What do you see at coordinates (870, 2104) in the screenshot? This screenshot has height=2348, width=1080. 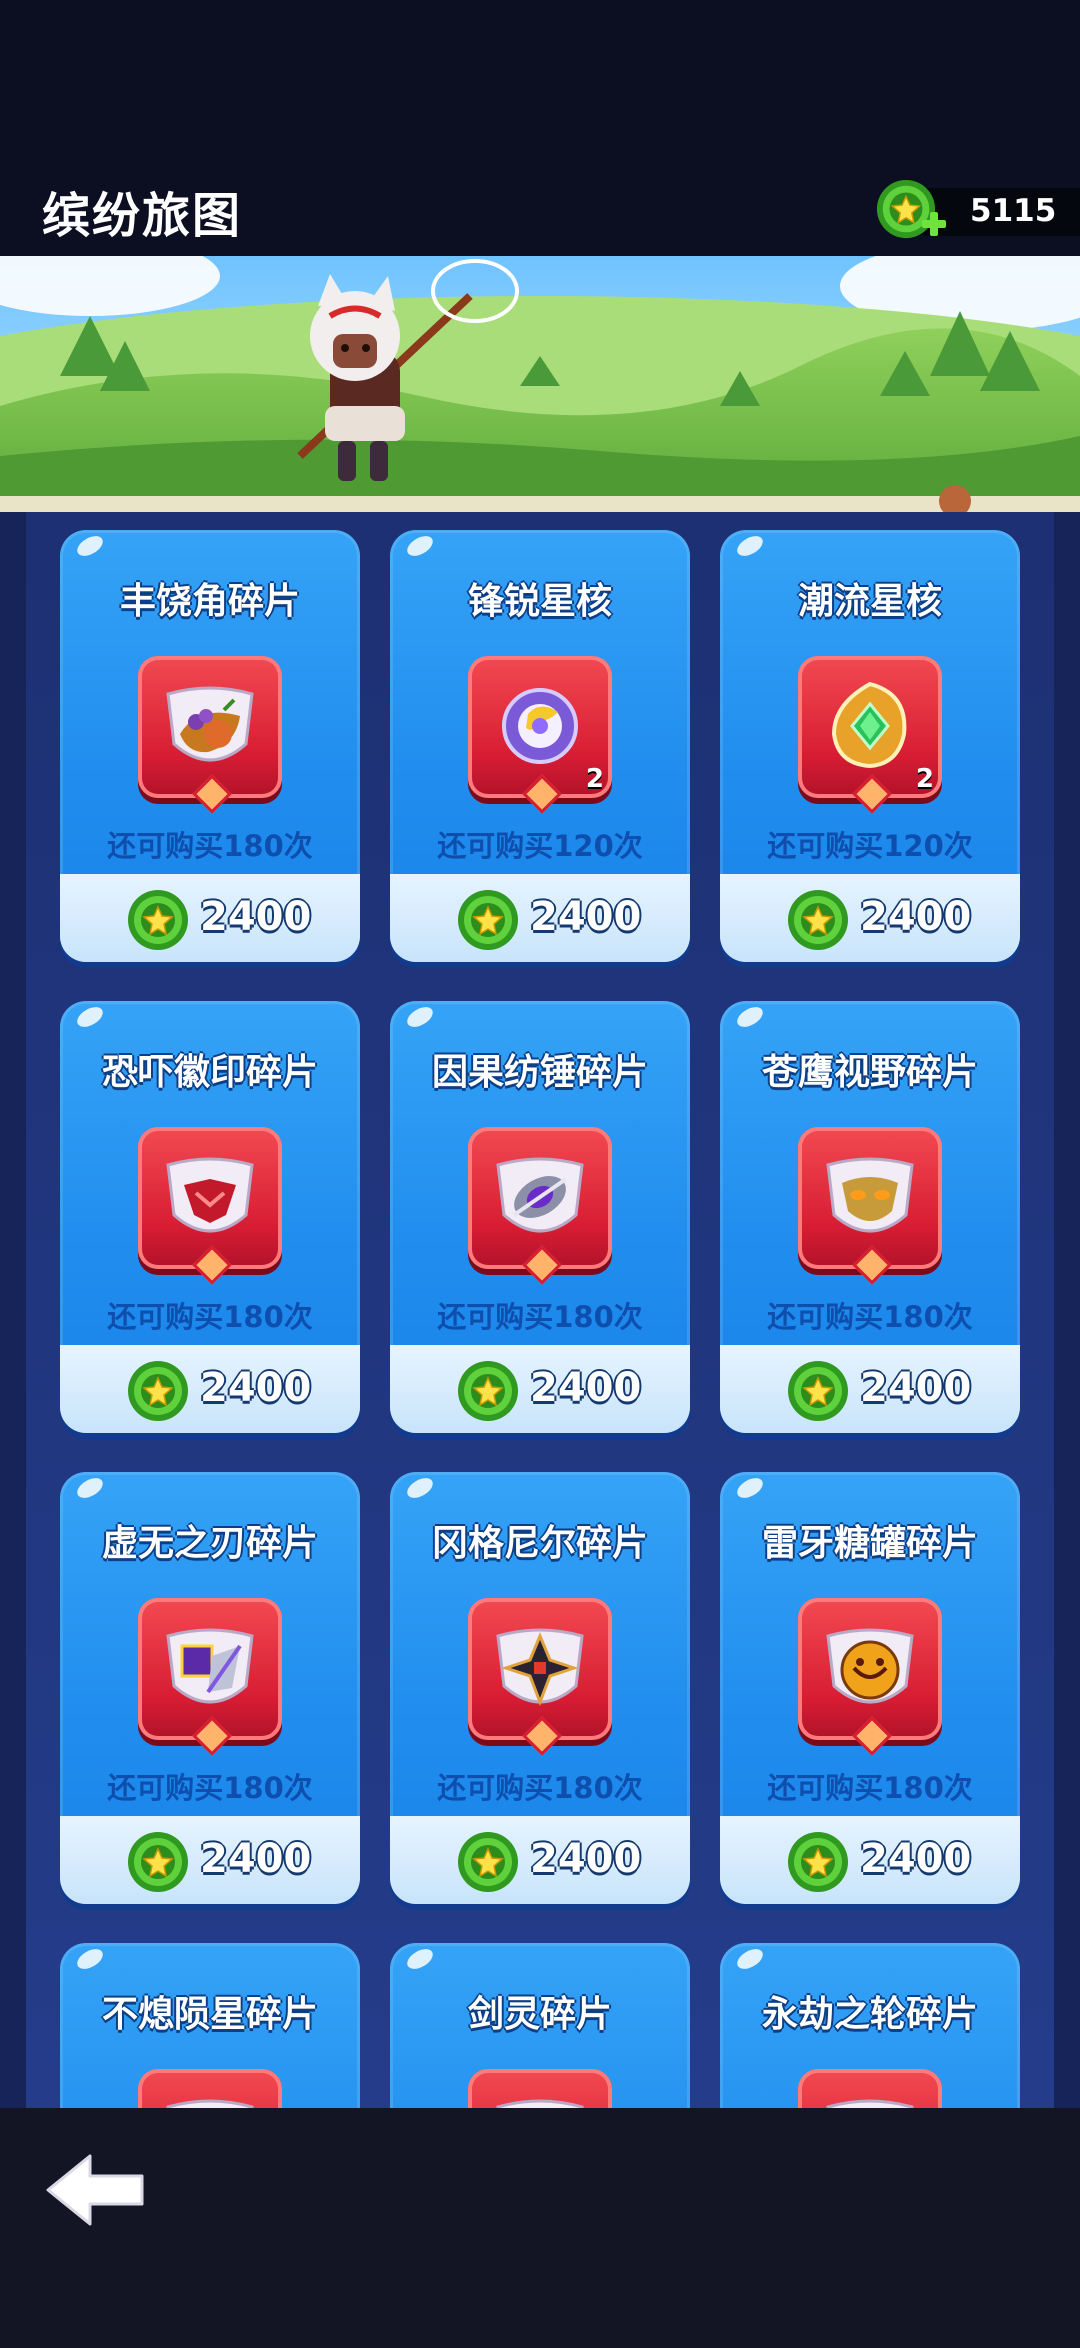 I see `eternal-wheel-icon` at bounding box center [870, 2104].